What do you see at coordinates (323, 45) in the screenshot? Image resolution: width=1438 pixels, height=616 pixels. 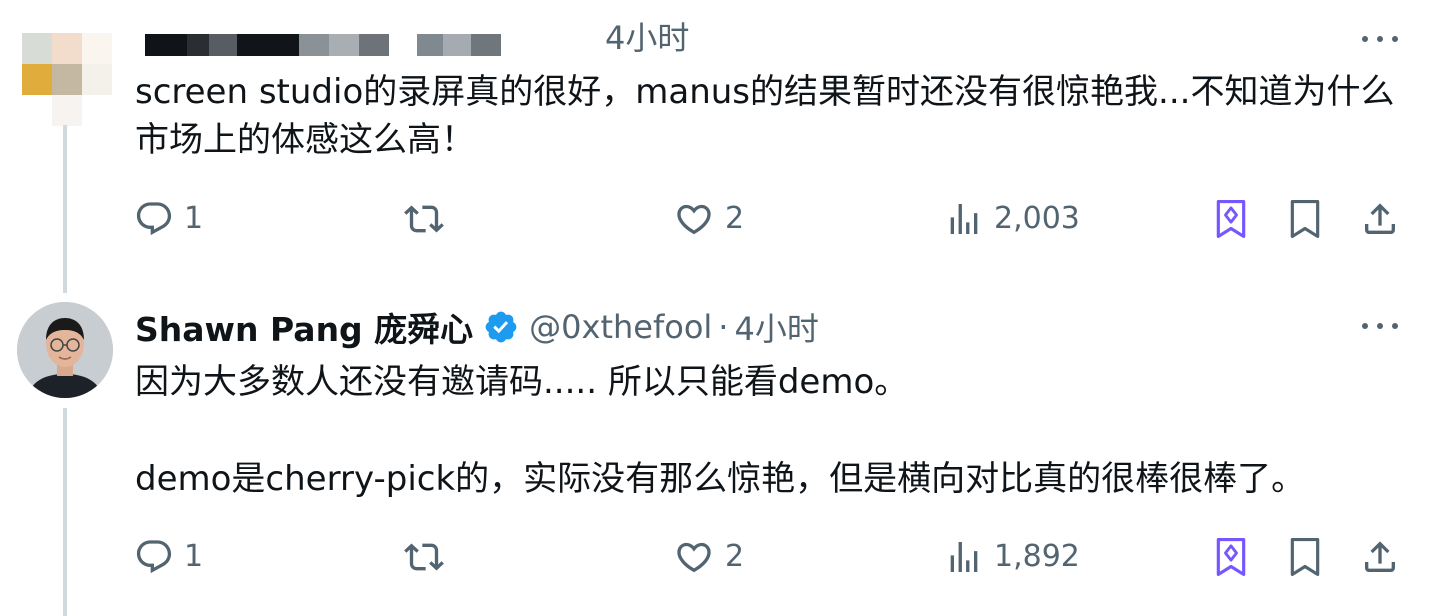 I see `author-name-redacted` at bounding box center [323, 45].